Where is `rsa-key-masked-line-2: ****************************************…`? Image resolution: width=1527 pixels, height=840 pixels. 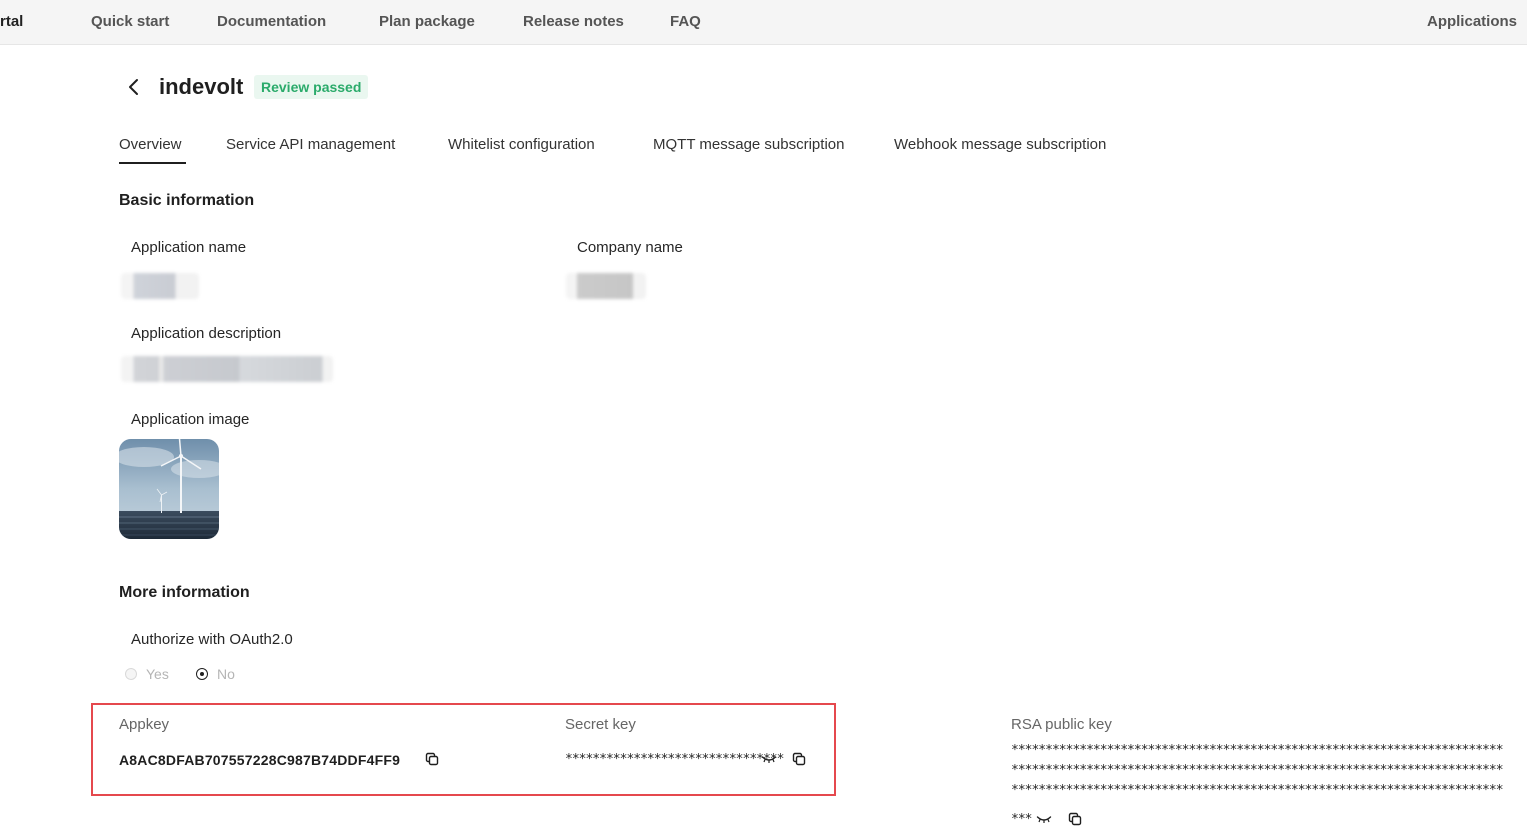 rsa-key-masked-line-2: ****************************************… is located at coordinates (1257, 770).